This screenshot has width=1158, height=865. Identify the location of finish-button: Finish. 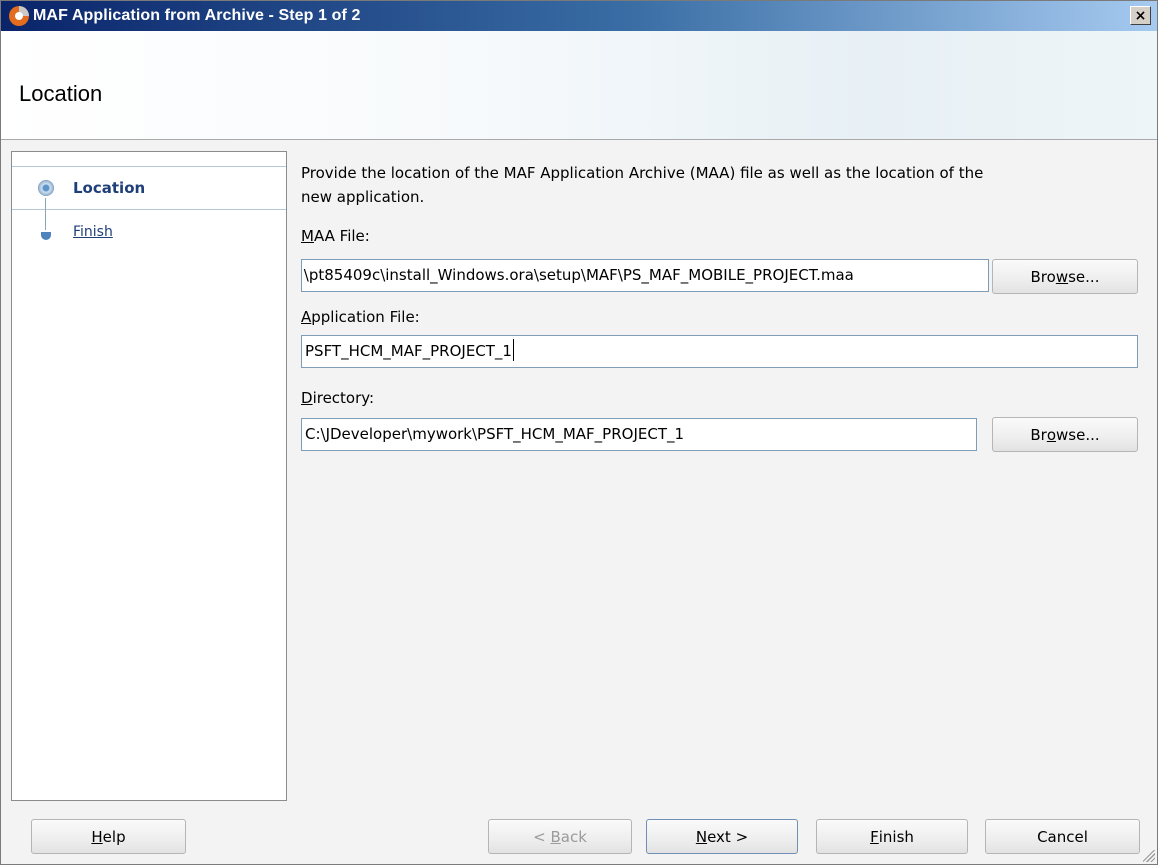
(892, 836).